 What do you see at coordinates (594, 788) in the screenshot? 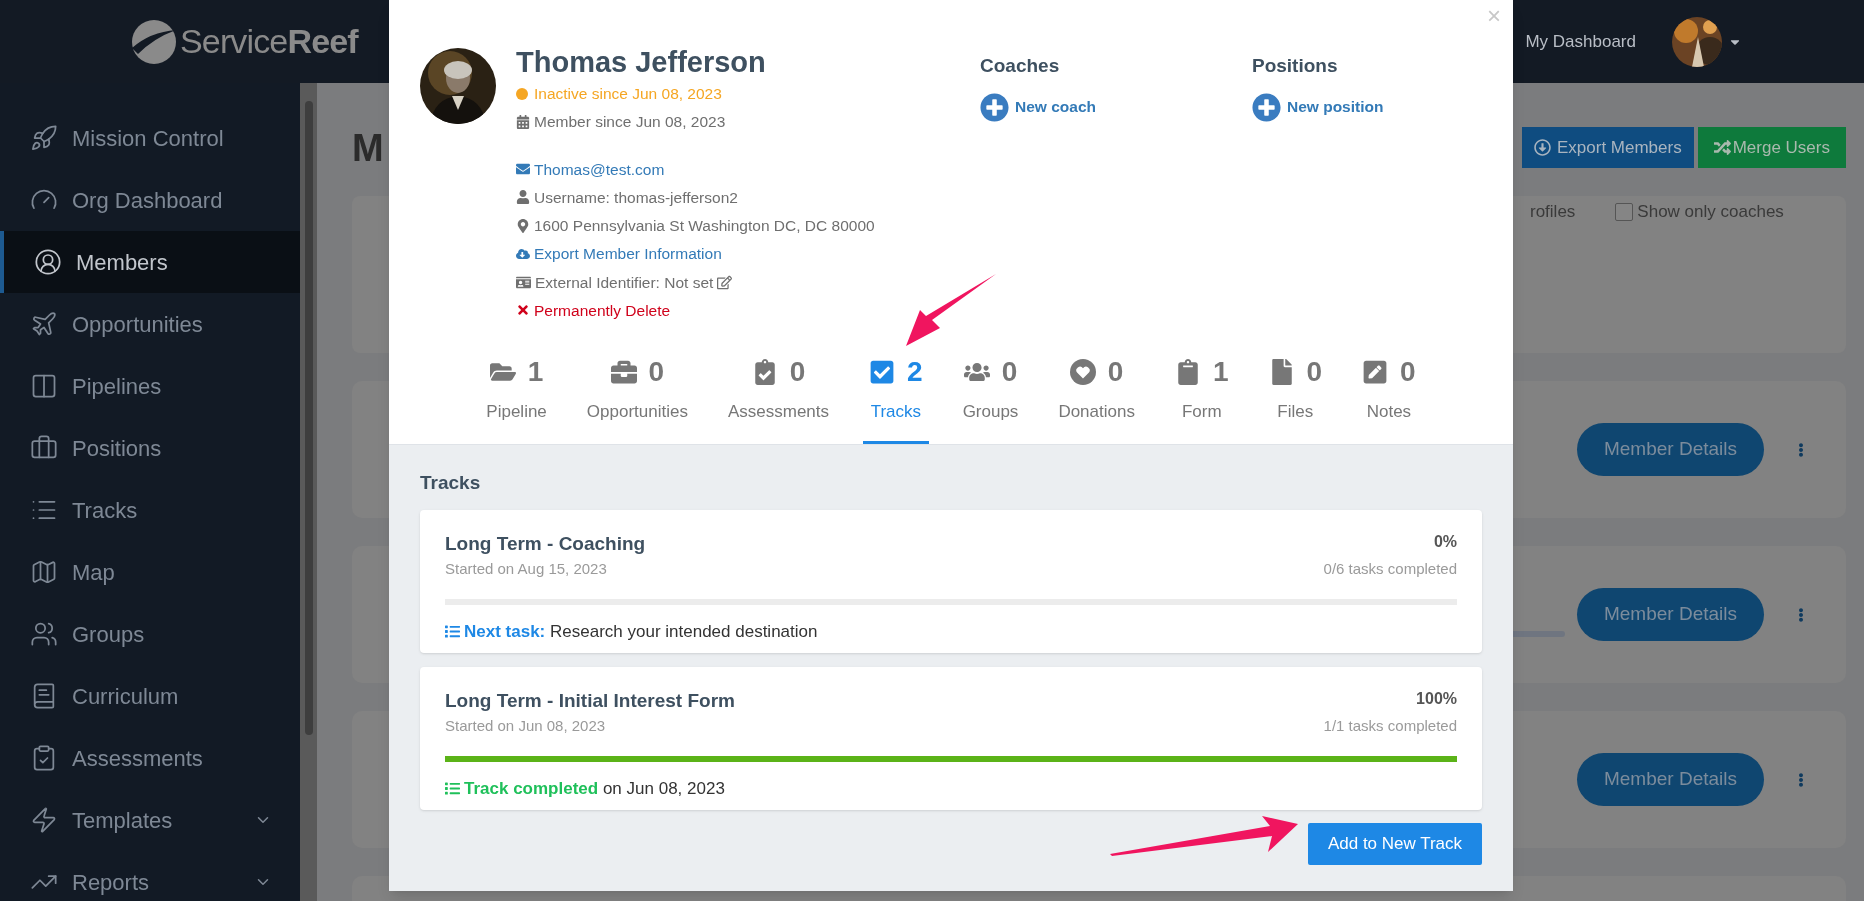
I see `track-footer: Track completed on Jun 08, 2023` at bounding box center [594, 788].